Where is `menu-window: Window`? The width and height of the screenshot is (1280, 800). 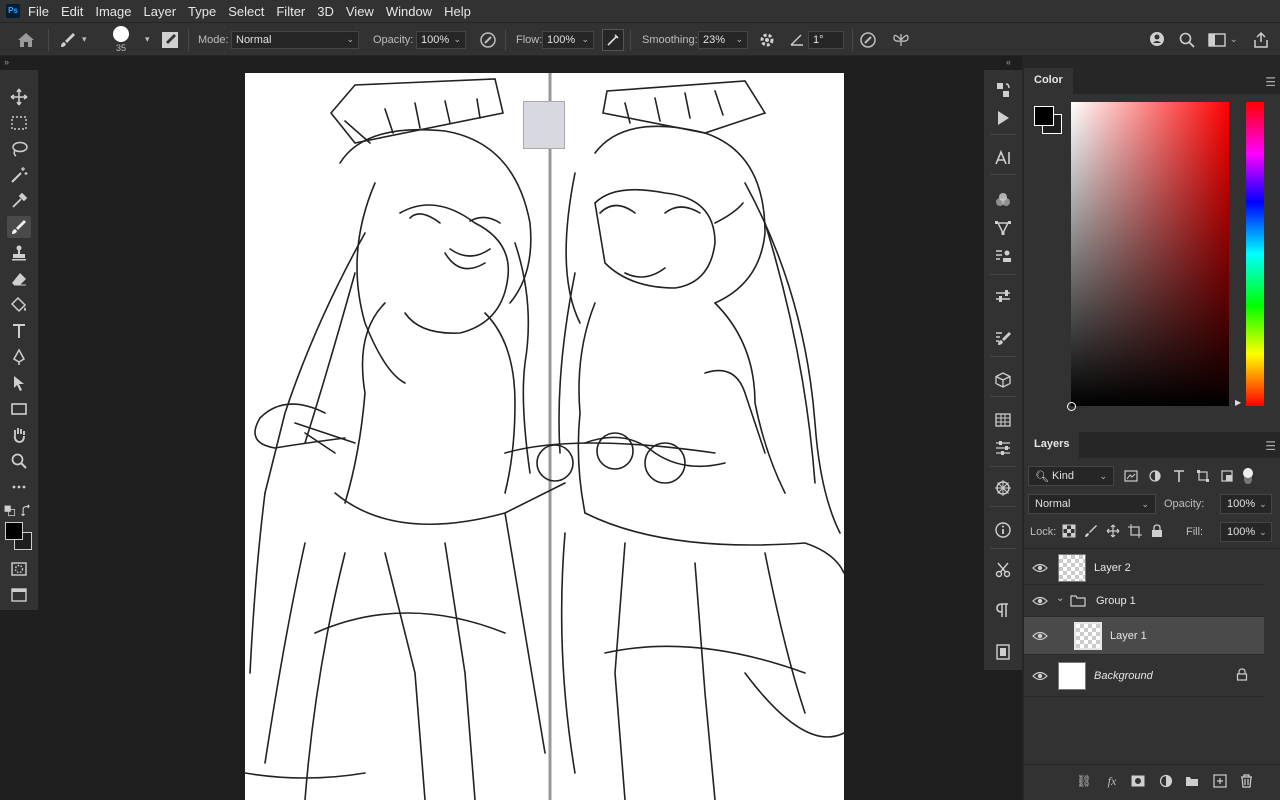 menu-window: Window is located at coordinates (409, 11).